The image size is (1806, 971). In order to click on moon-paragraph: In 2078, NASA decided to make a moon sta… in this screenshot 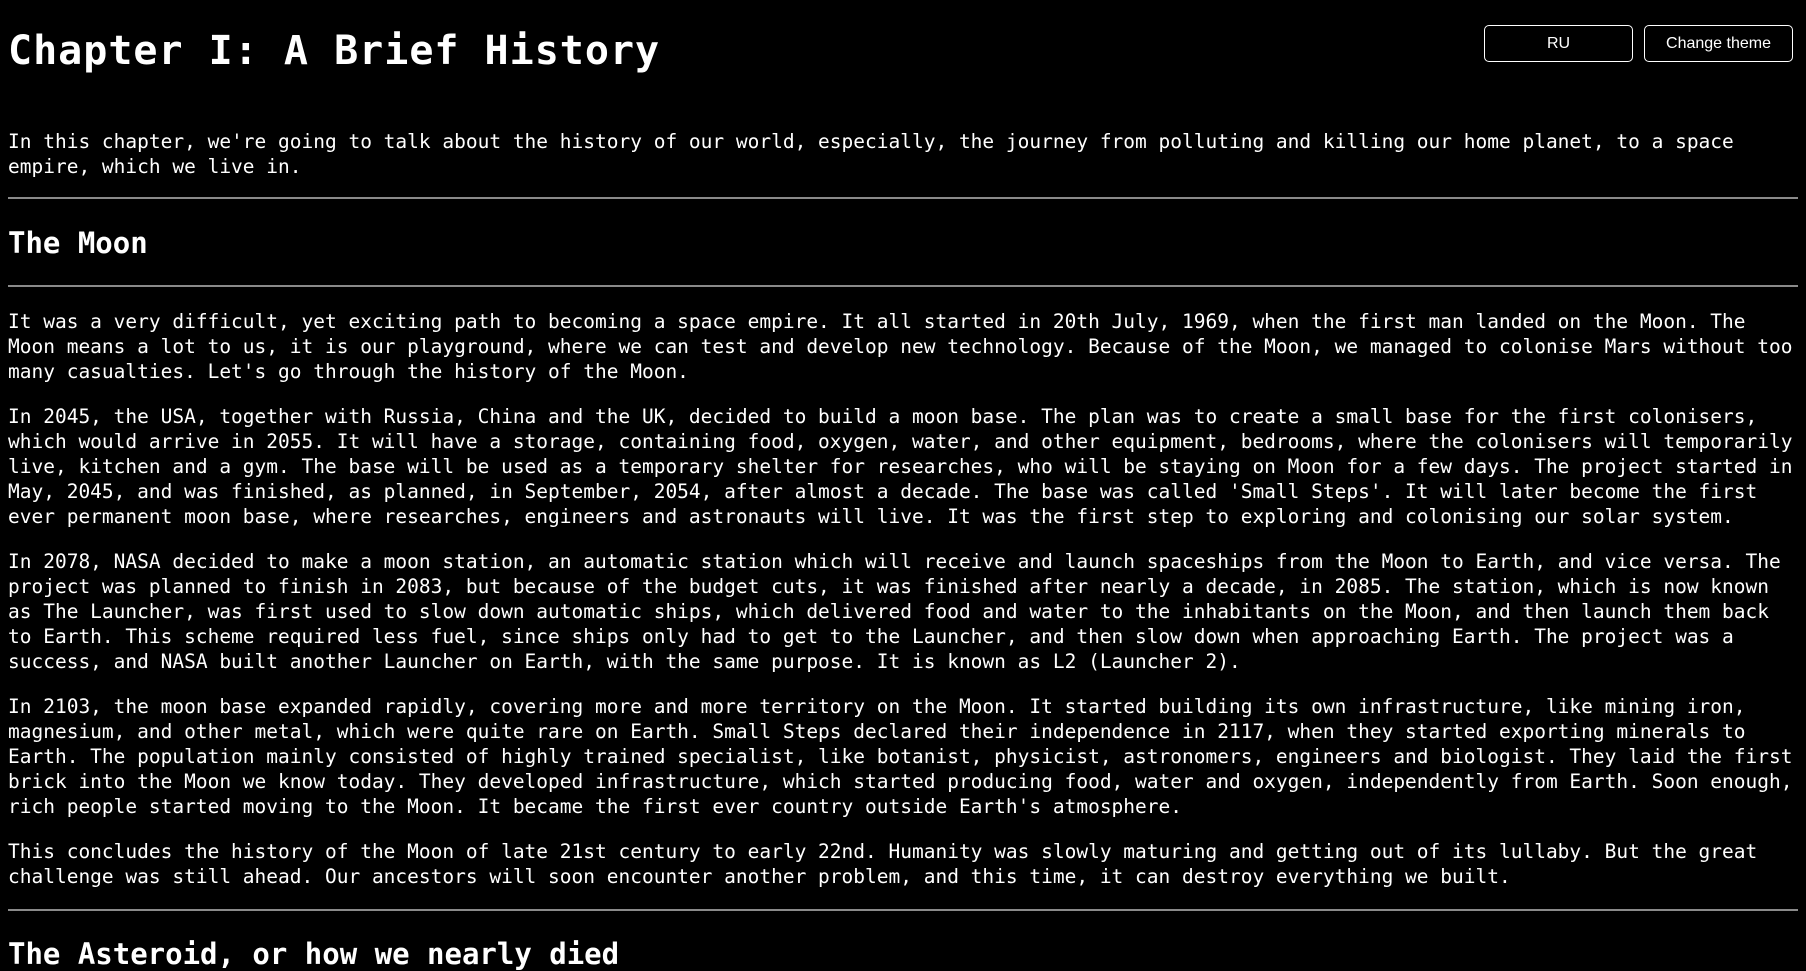, I will do `click(894, 611)`.